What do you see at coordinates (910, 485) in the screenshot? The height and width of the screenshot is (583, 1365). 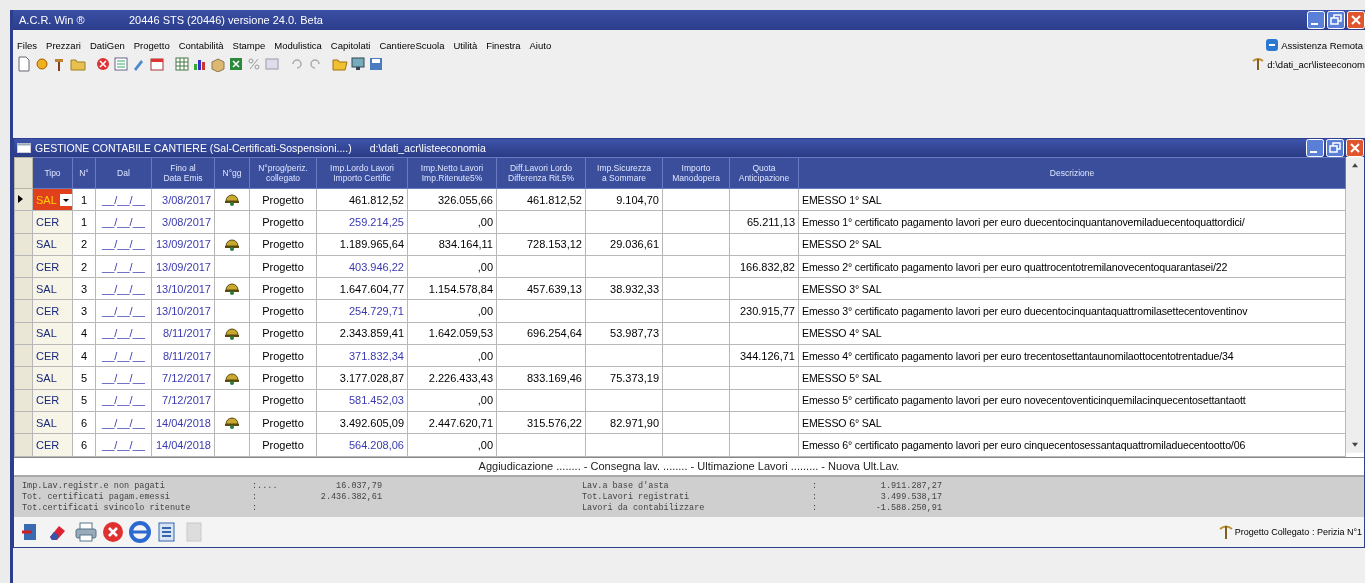 I see `summary-value: 1.911.287,27` at bounding box center [910, 485].